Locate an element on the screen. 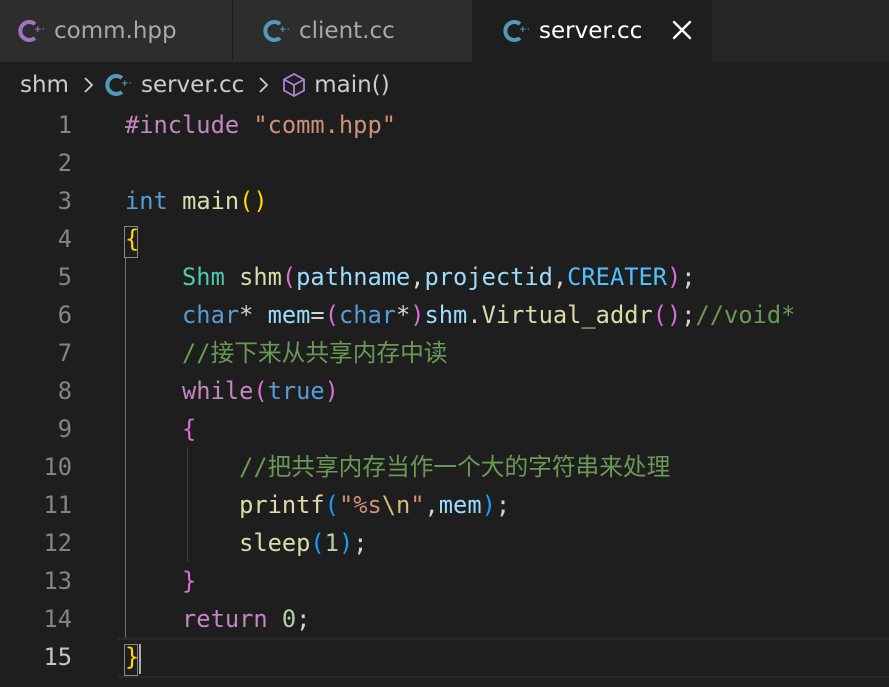 This screenshot has height=687, width=889. line-number: 14 is located at coordinates (57, 619).